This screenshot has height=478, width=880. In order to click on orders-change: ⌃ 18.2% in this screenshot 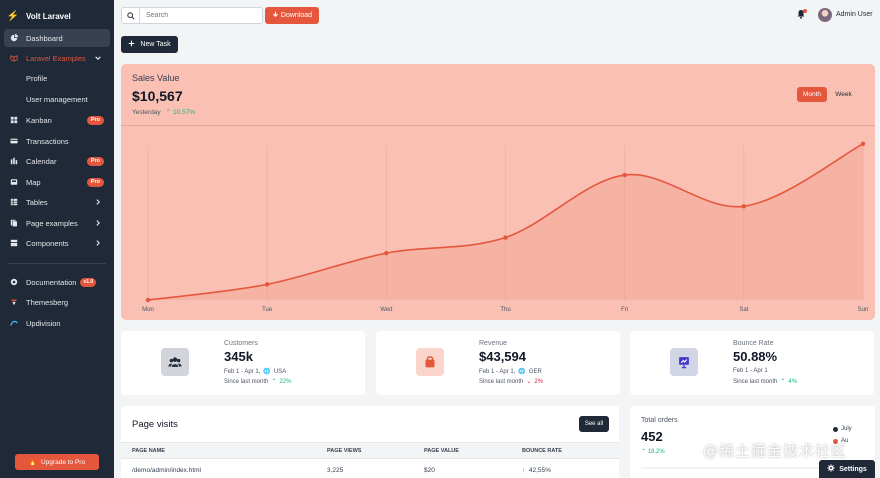, I will do `click(653, 451)`.